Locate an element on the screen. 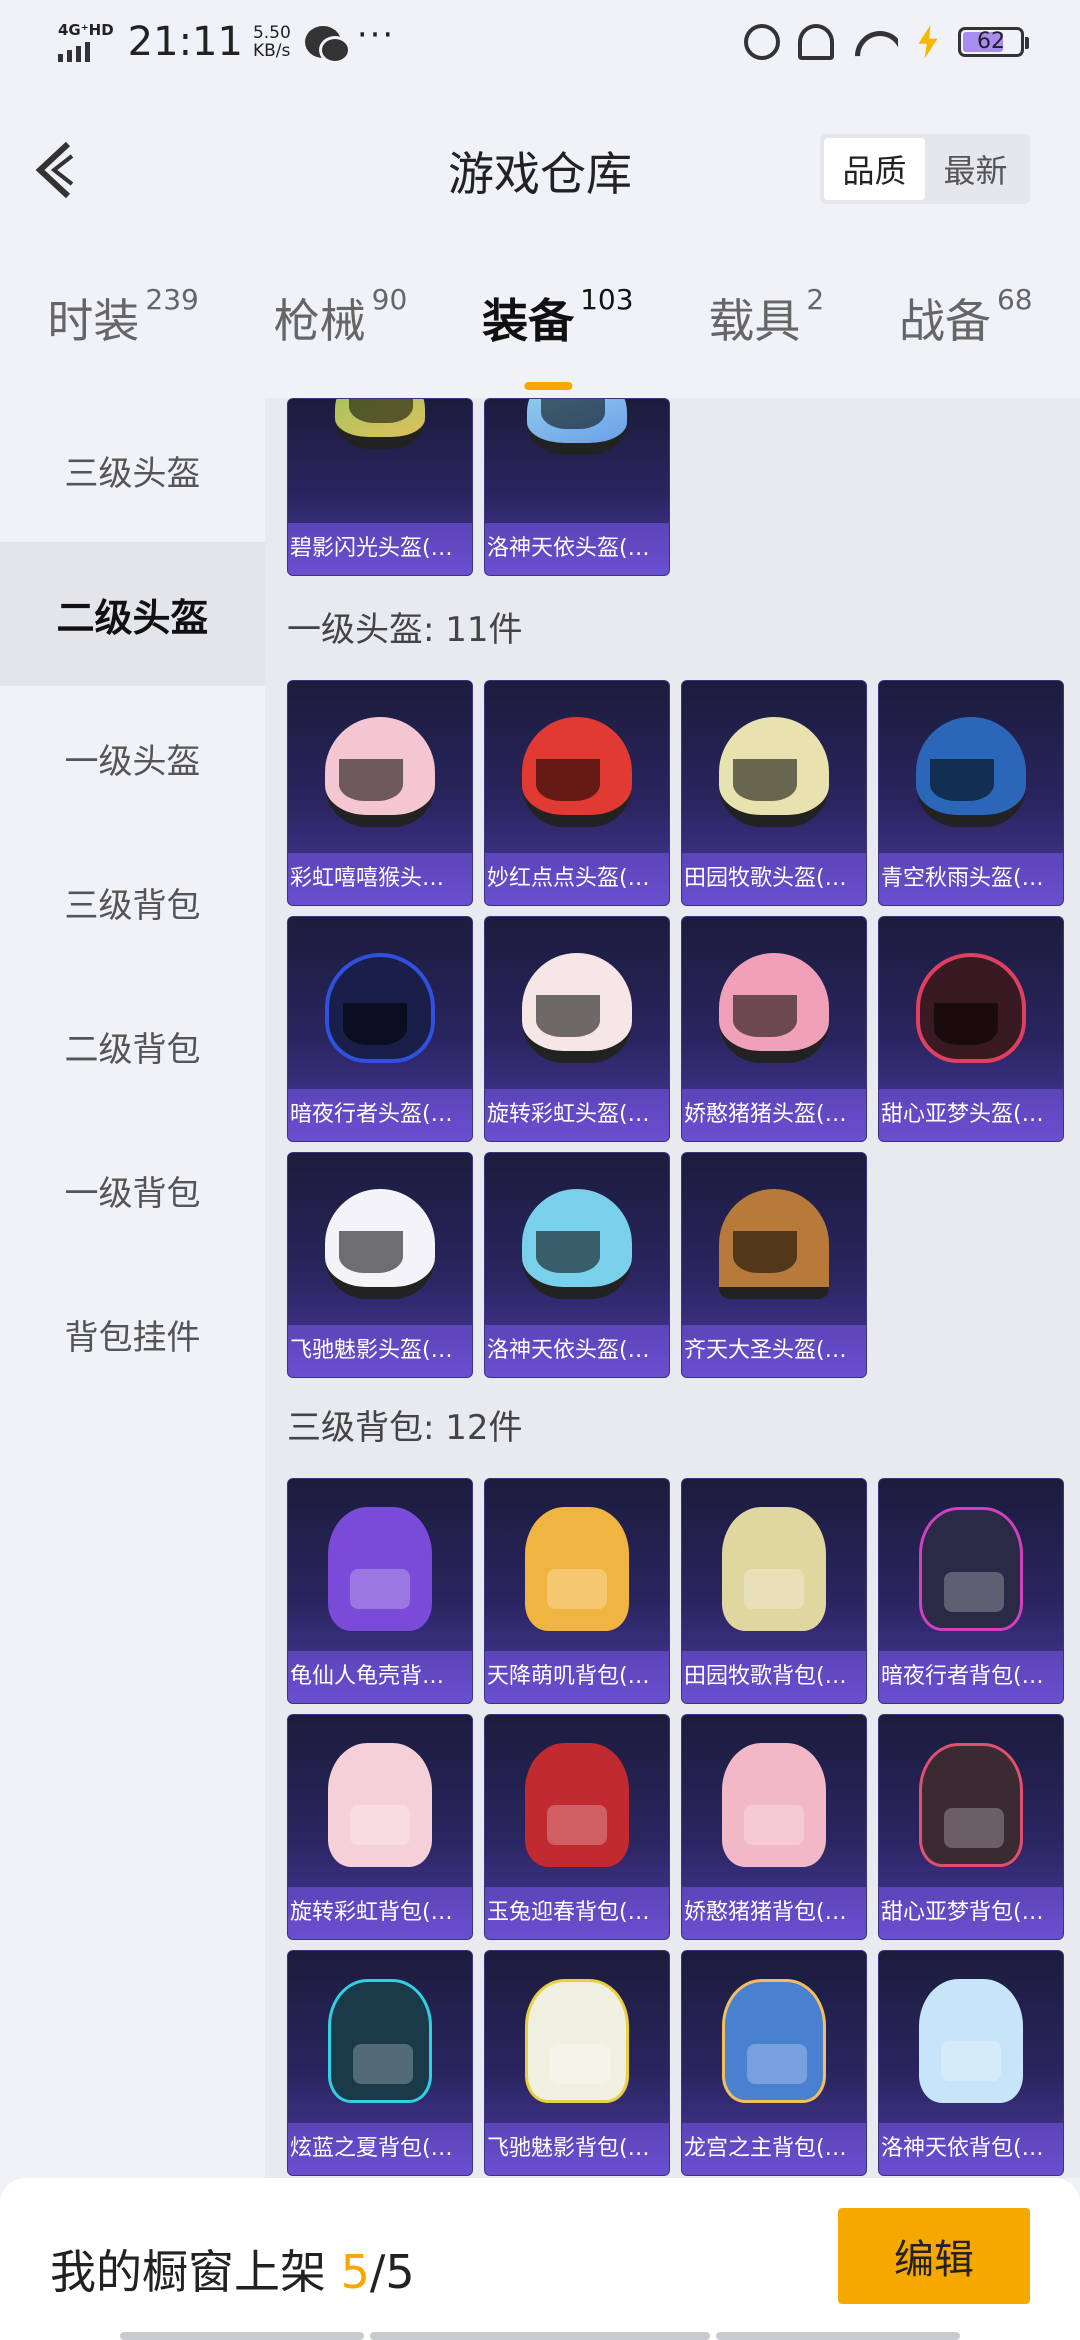  showcase-bar: 我的橱窗上架 5/5 编辑 is located at coordinates (540, 2259).